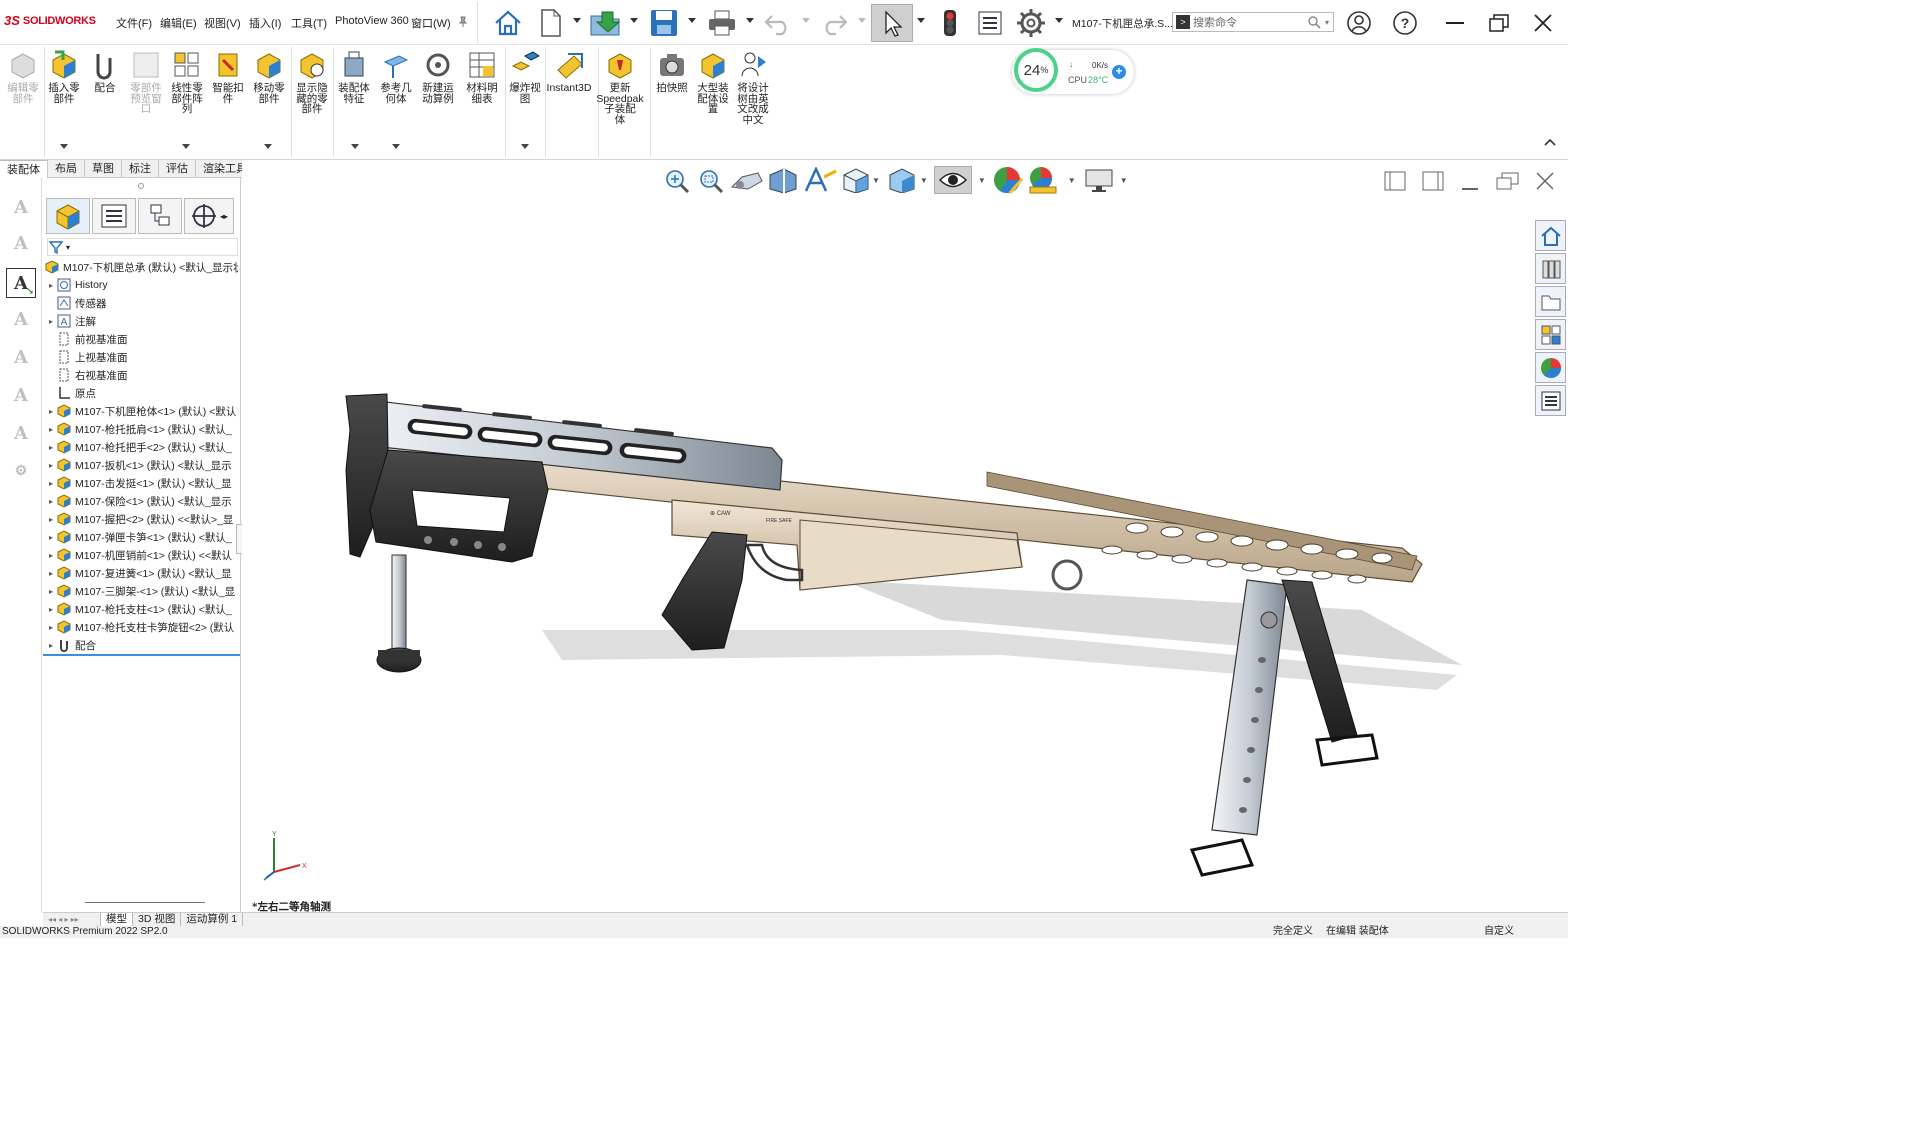 This screenshot has width=1919, height=1148. I want to click on menu-file: 文件(F), so click(134, 23).